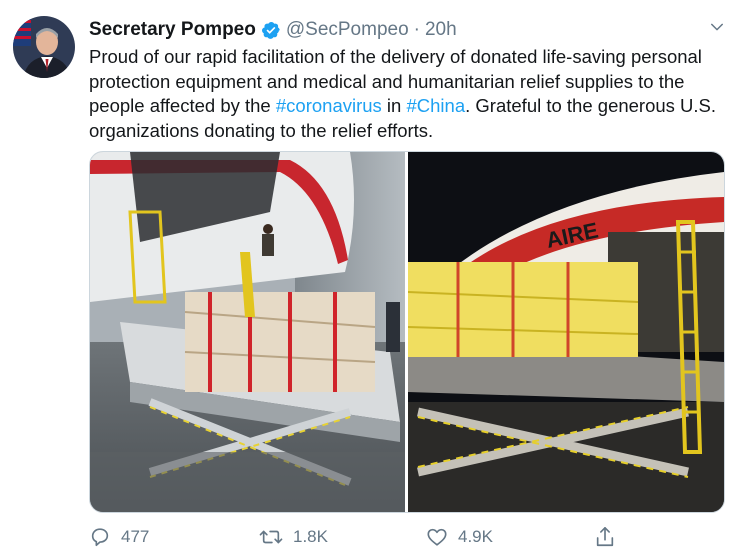 This screenshot has height=559, width=746. Describe the element at coordinates (394, 105) in the screenshot. I see `tweet-text-part: in` at that location.